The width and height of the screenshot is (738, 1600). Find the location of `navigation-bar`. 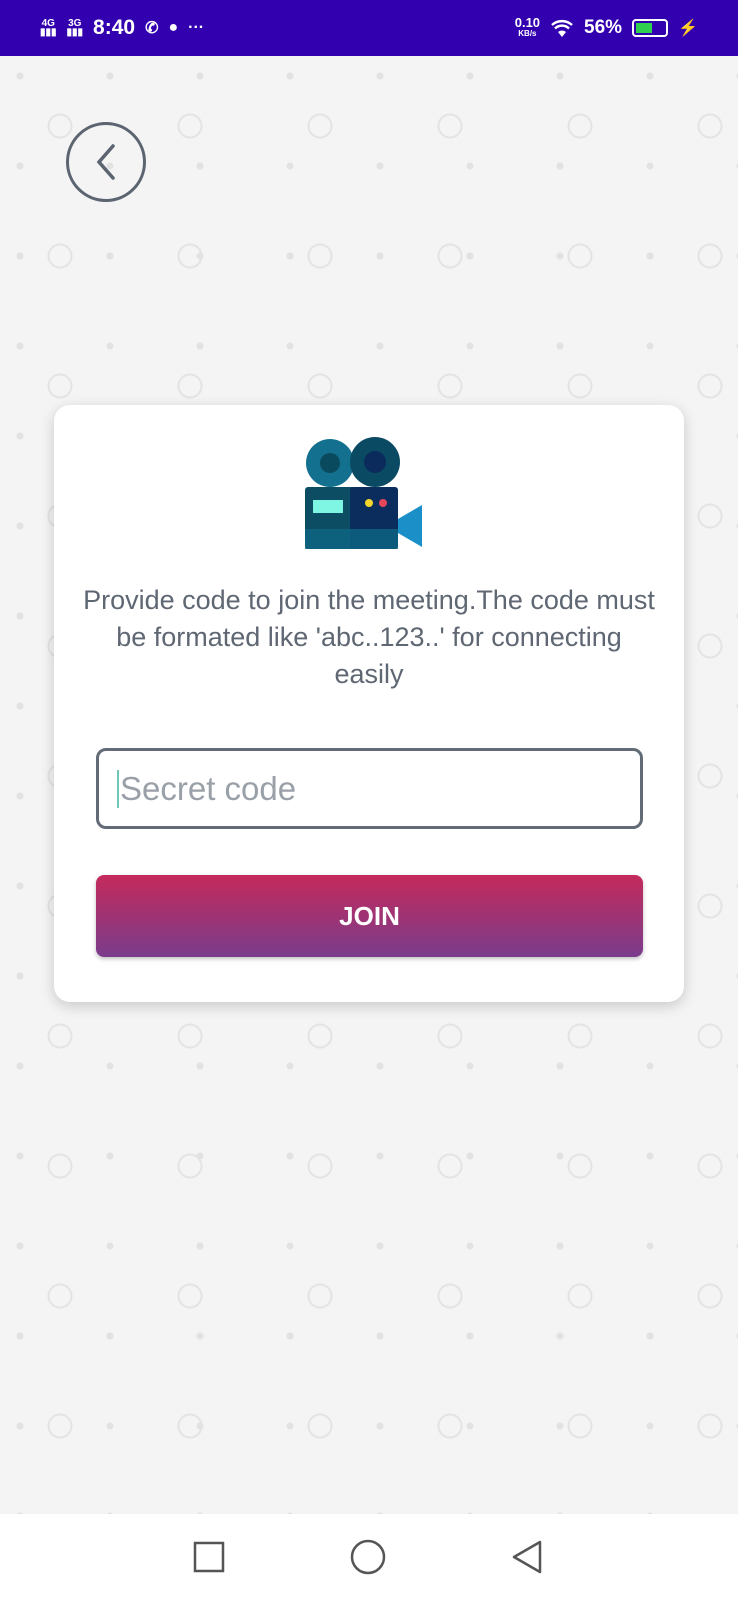

navigation-bar is located at coordinates (369, 1557).